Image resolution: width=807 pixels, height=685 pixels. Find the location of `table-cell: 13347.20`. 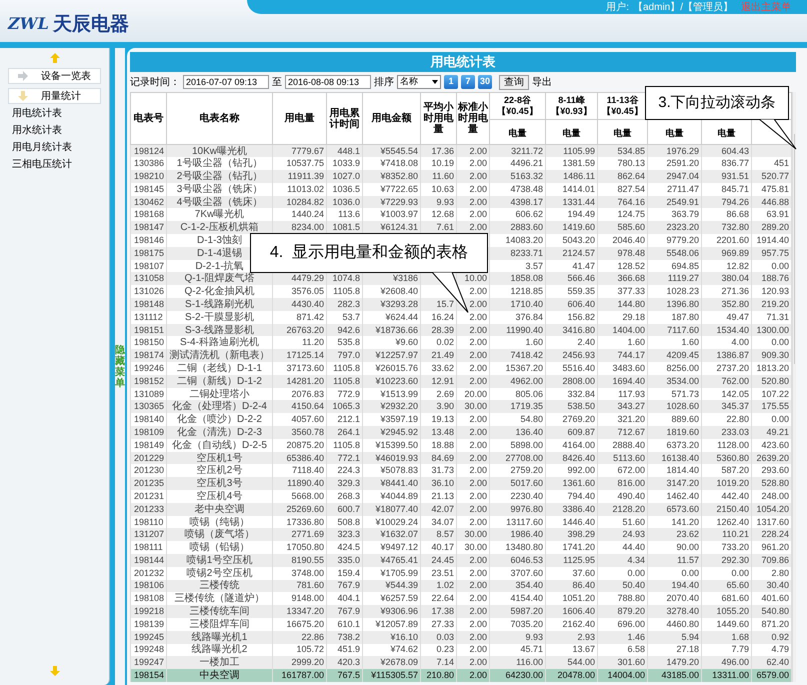

table-cell: 13347.20 is located at coordinates (305, 611).